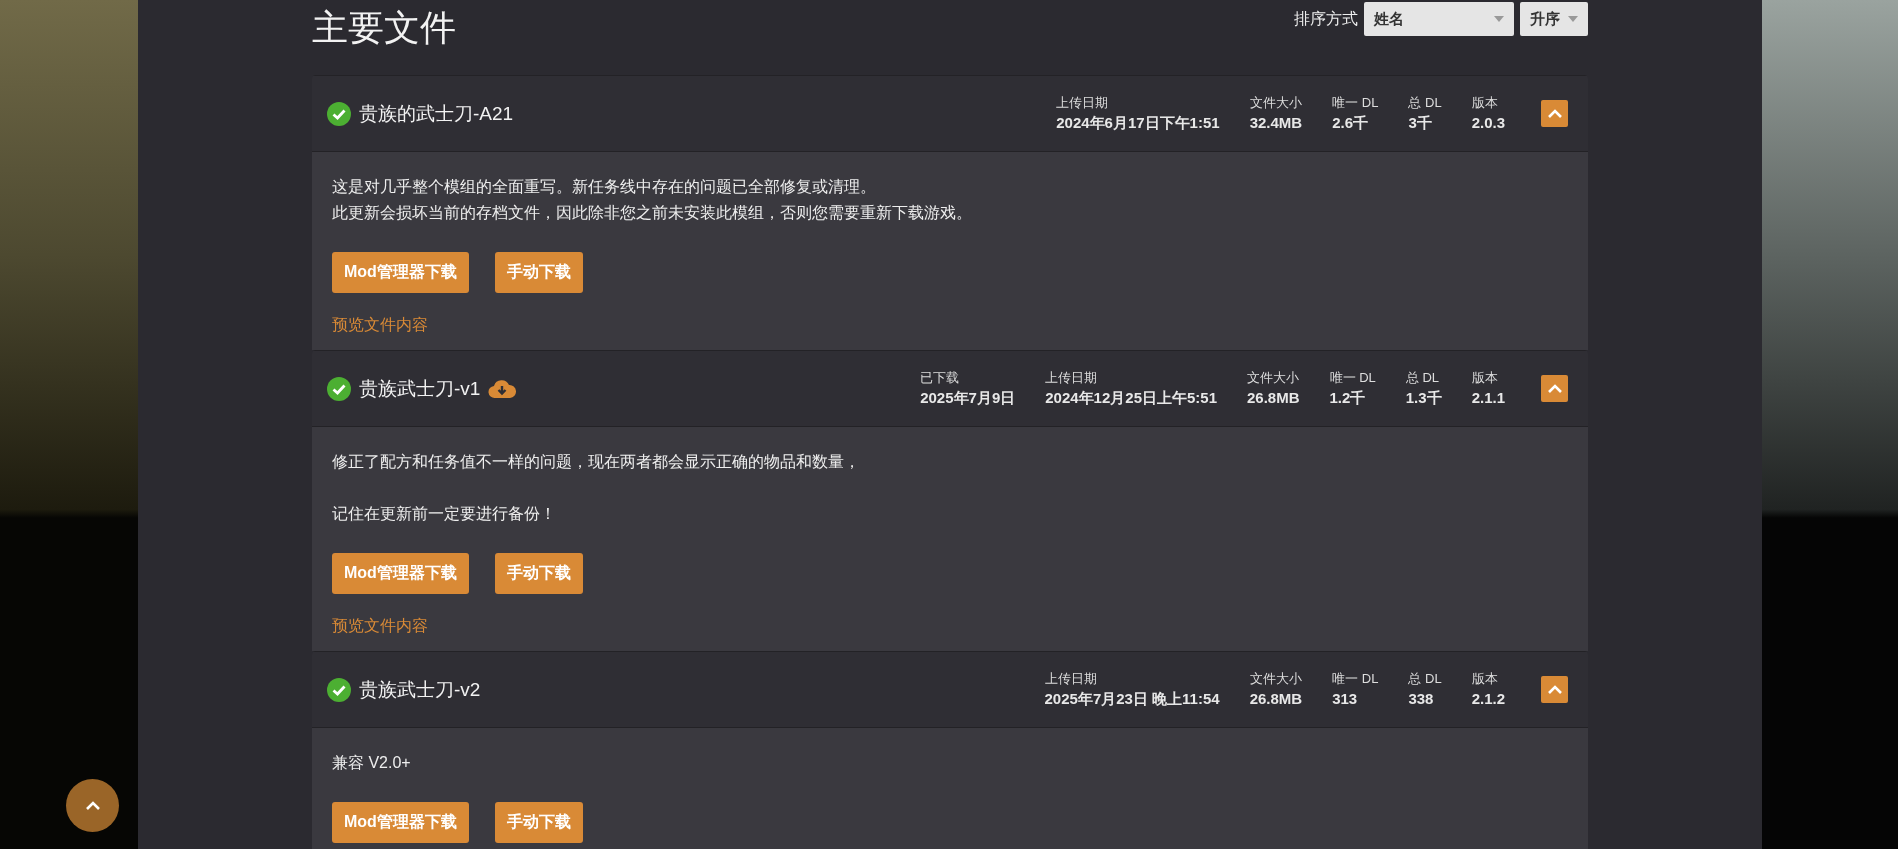 This screenshot has height=849, width=1898. Describe the element at coordinates (1276, 122) in the screenshot. I see `meta-value: 32.4MB` at that location.